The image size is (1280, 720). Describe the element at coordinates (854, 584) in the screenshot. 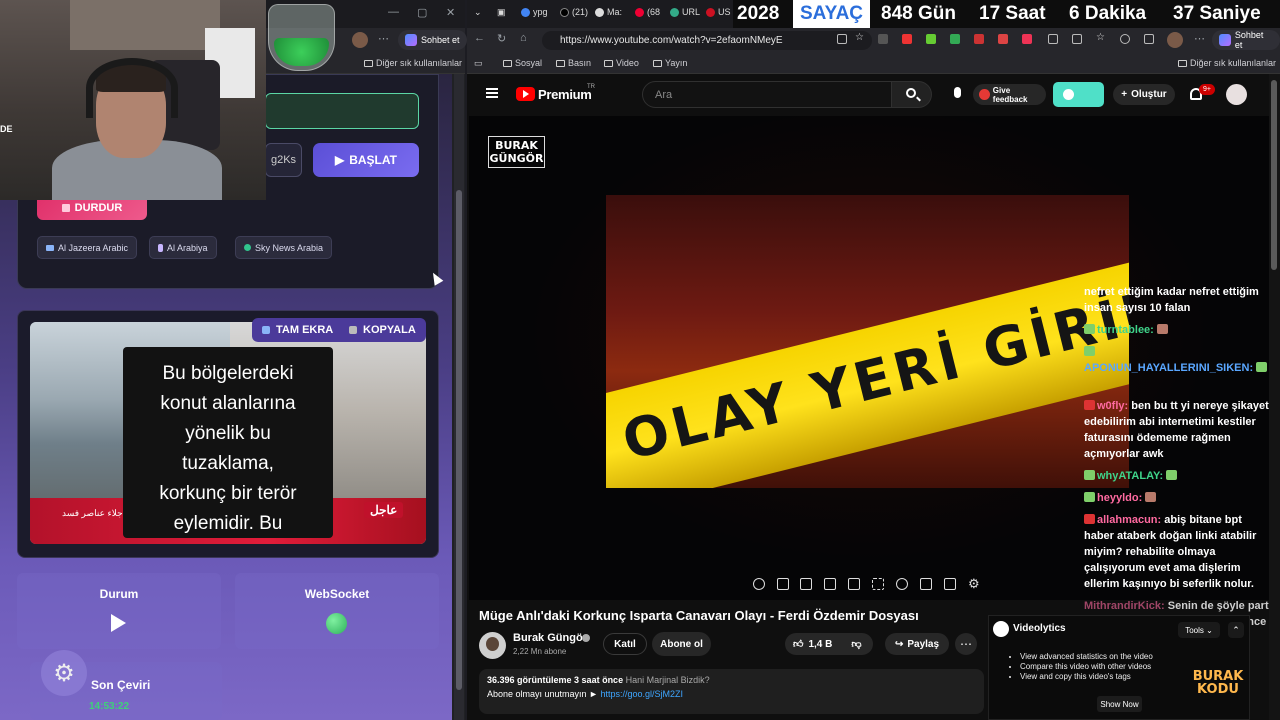

I see `miniplayer-icon` at that location.